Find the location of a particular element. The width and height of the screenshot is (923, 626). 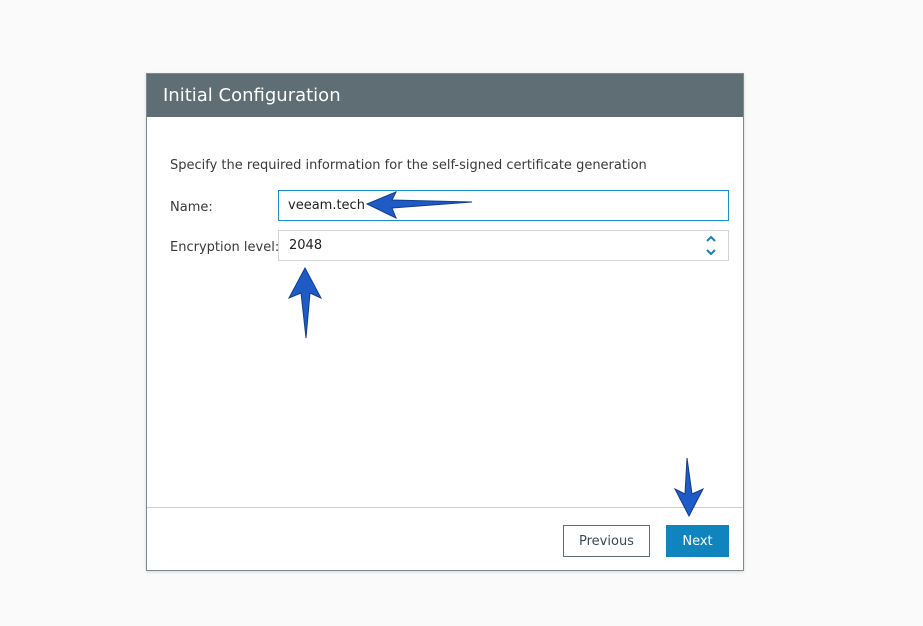

footer-divider is located at coordinates (445, 507).